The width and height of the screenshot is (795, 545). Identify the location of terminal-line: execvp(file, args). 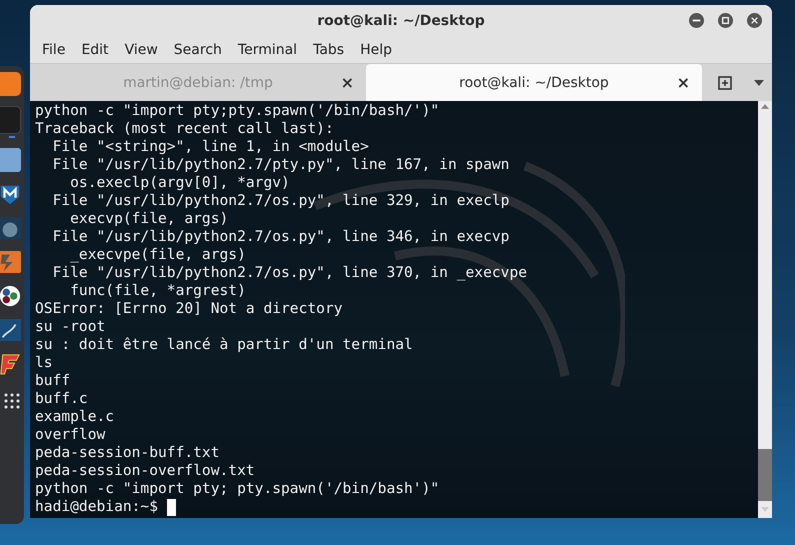
(149, 219).